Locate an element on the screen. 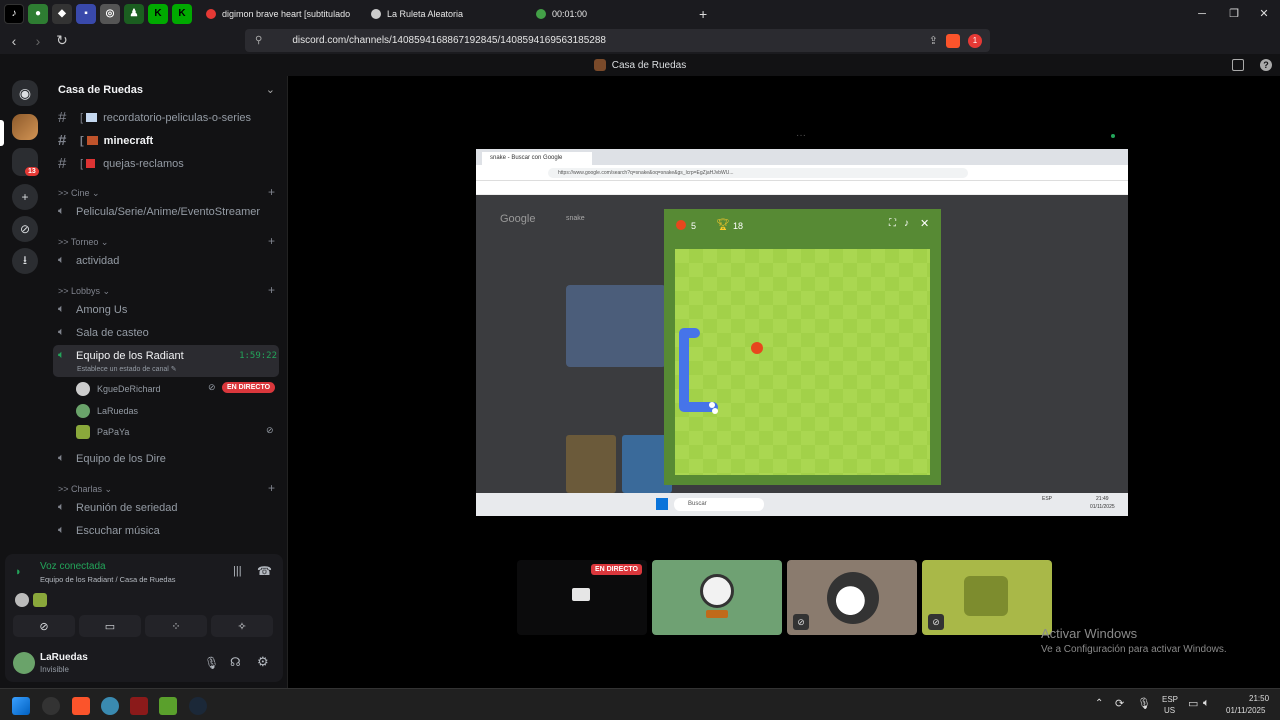 This screenshot has height=720, width=1280. voice-user: PaPaYa is located at coordinates (102, 432).